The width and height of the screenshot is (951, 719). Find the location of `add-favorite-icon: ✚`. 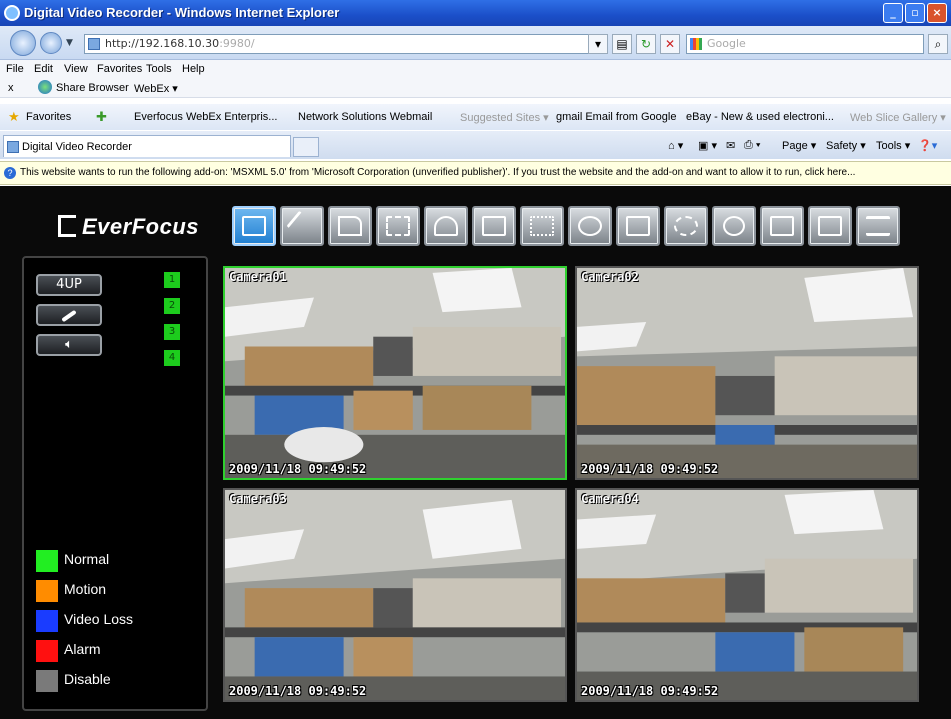

add-favorite-icon: ✚ is located at coordinates (101, 117).